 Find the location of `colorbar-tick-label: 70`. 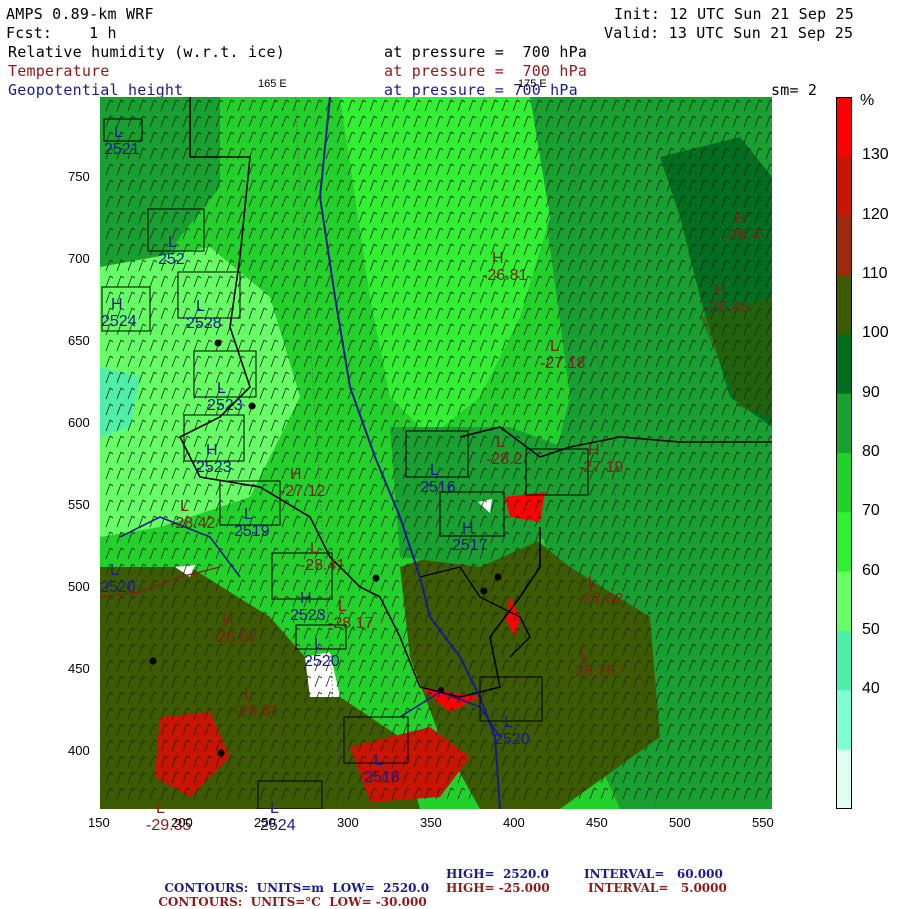

colorbar-tick-label: 70 is located at coordinates (871, 511).